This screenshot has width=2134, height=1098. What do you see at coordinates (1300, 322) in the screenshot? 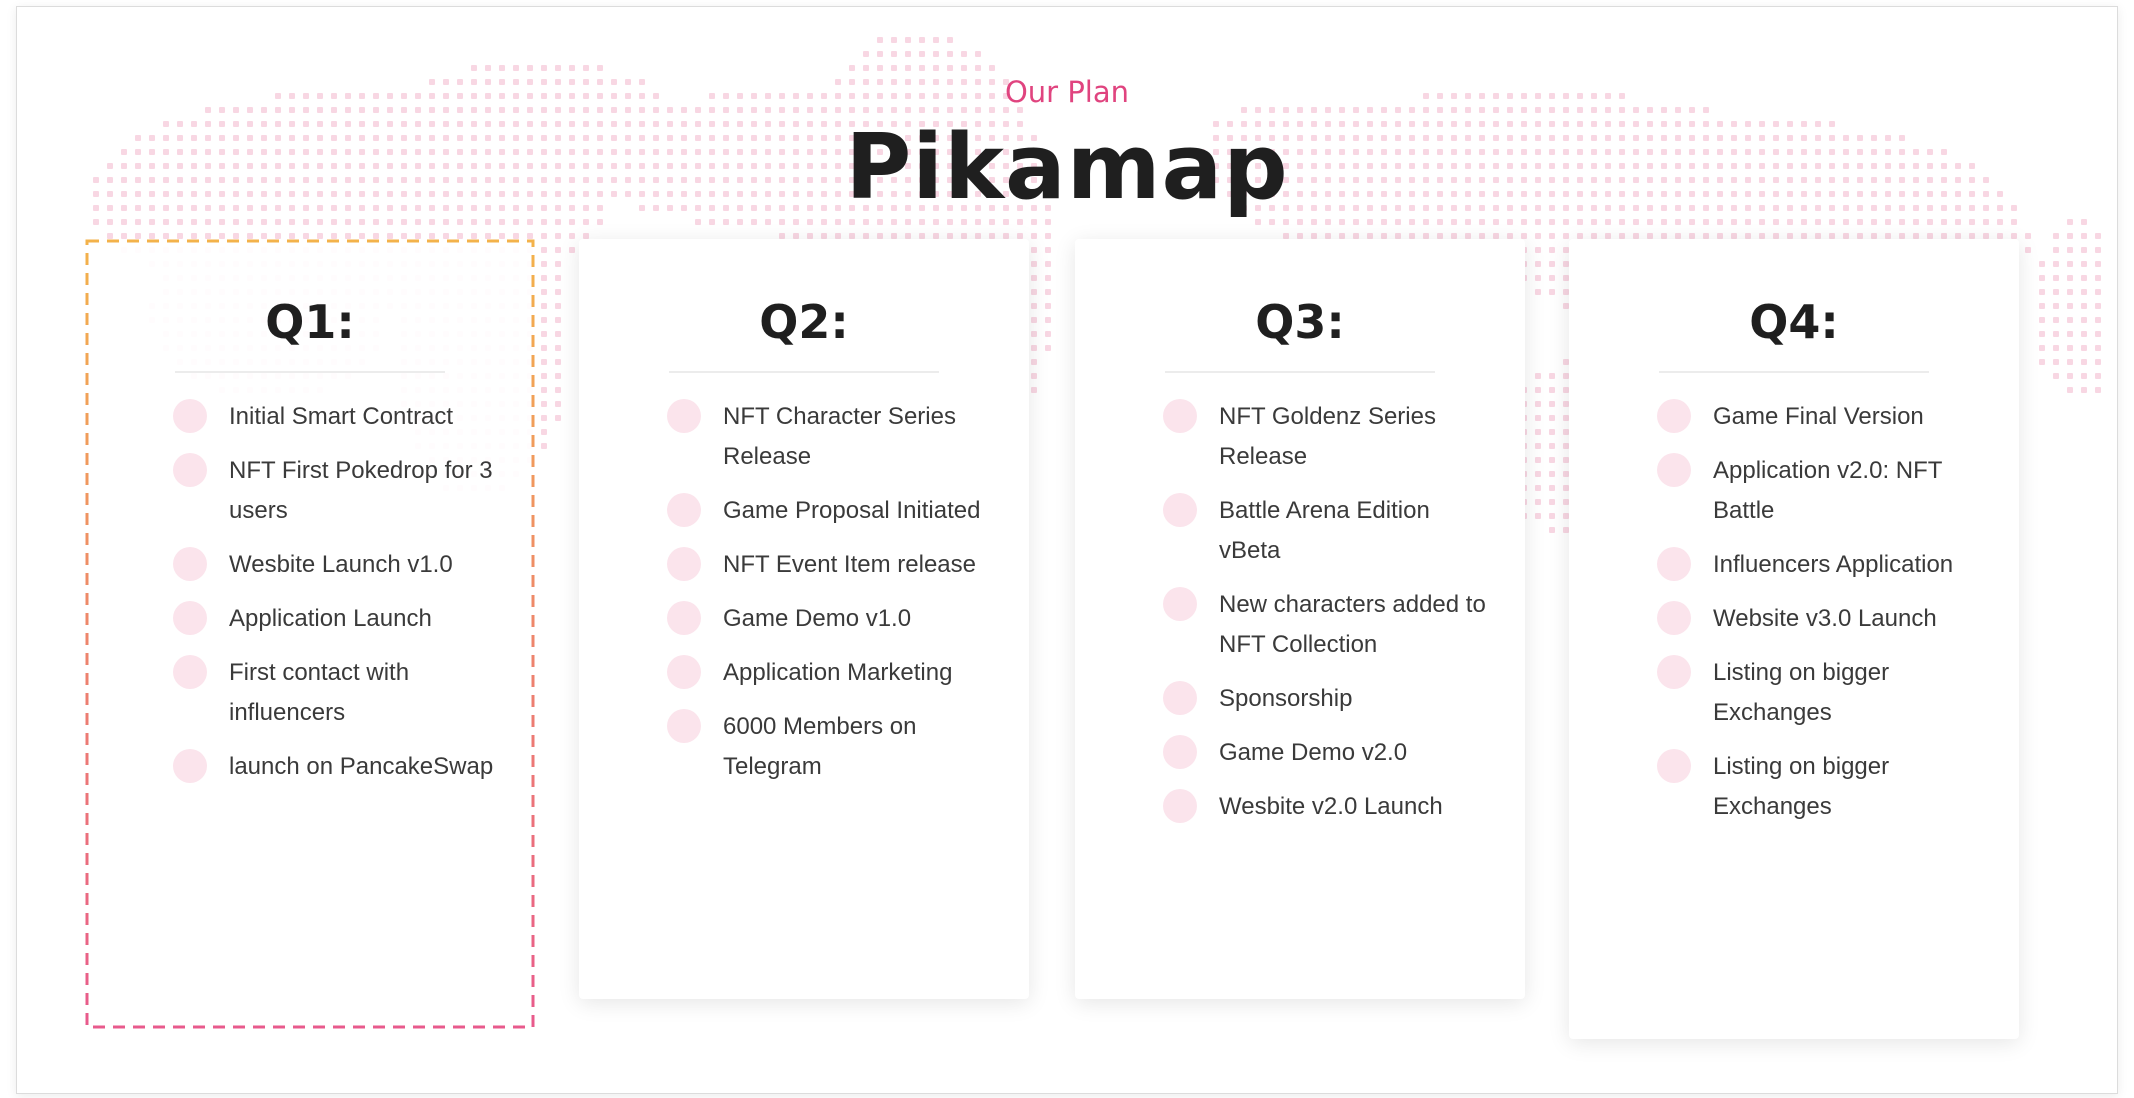
I see `quarter-heading: Q3:` at bounding box center [1300, 322].